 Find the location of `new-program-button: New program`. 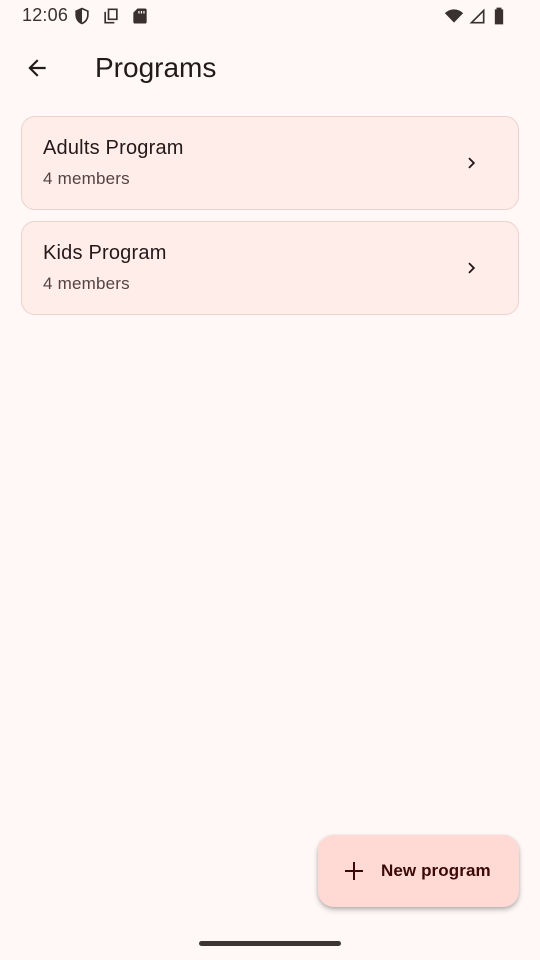

new-program-button: New program is located at coordinates (418, 871).